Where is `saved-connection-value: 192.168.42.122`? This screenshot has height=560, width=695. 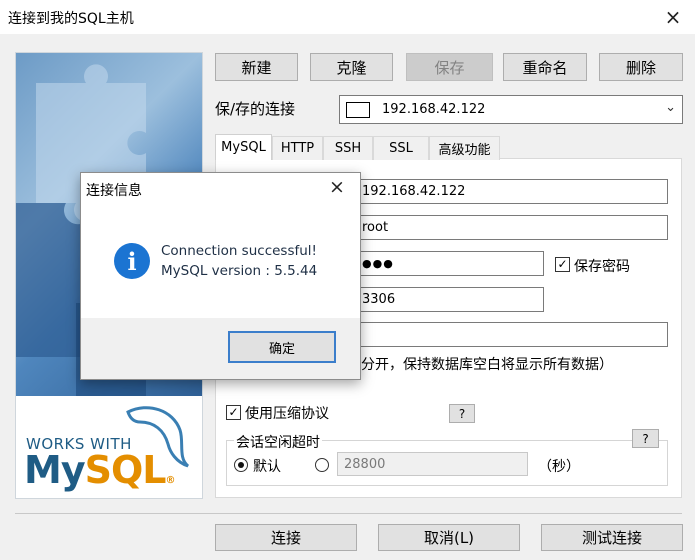 saved-connection-value: 192.168.42.122 is located at coordinates (434, 109).